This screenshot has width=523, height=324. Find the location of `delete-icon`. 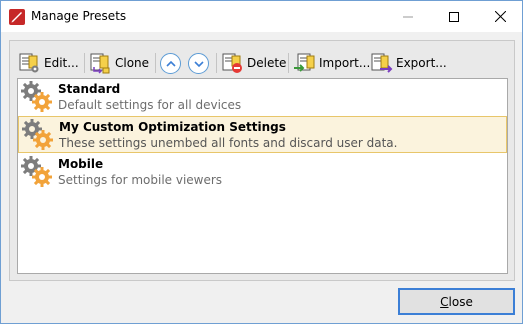

delete-icon is located at coordinates (232, 63).